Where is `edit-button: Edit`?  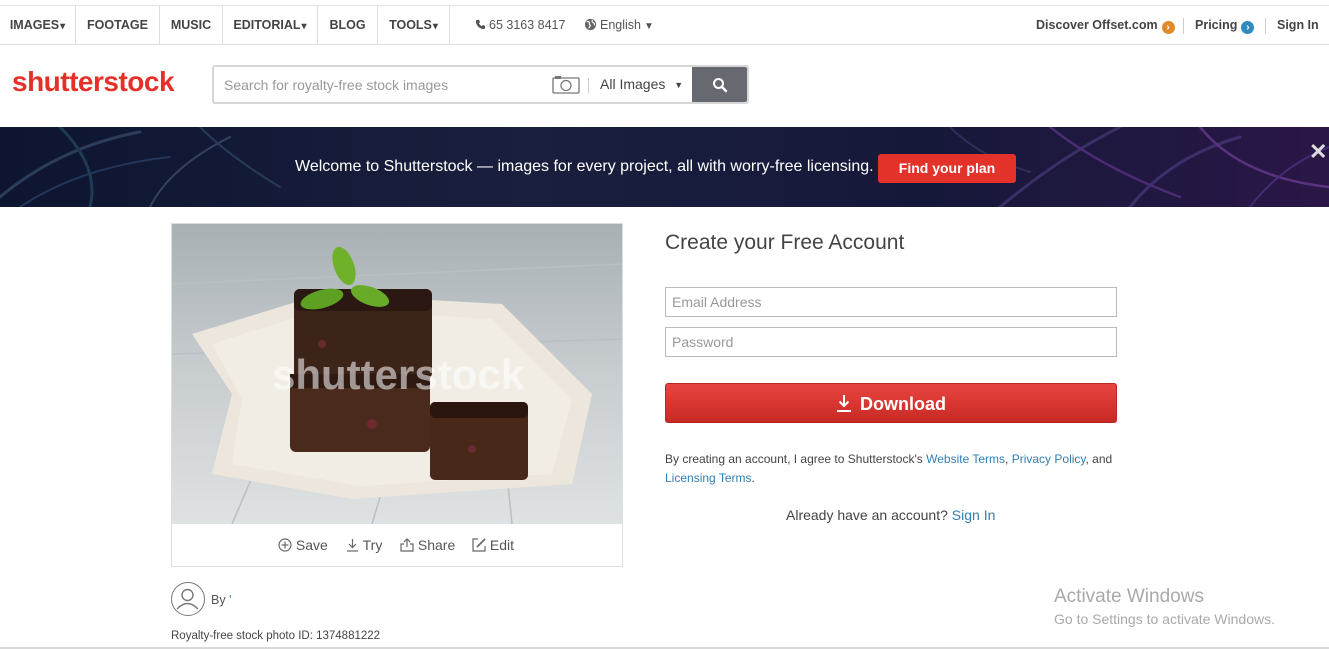
edit-button: Edit is located at coordinates (493, 545).